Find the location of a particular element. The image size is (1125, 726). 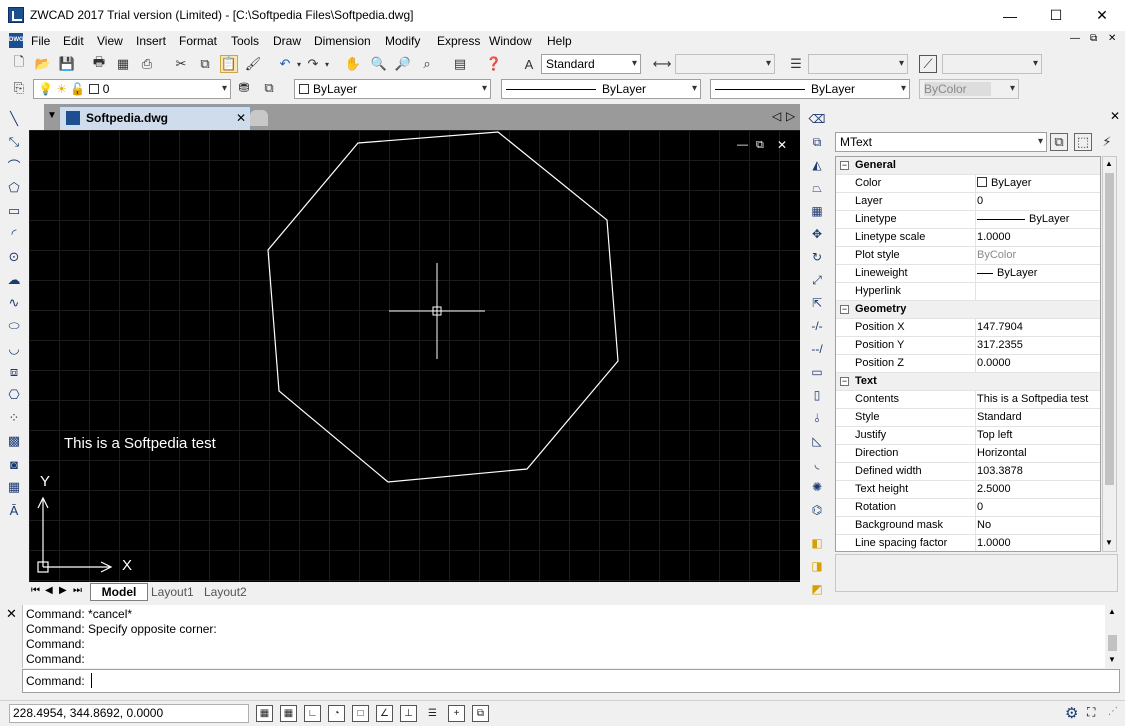

prop-row-text-height: Text height 2.5000 is located at coordinates (968, 490).